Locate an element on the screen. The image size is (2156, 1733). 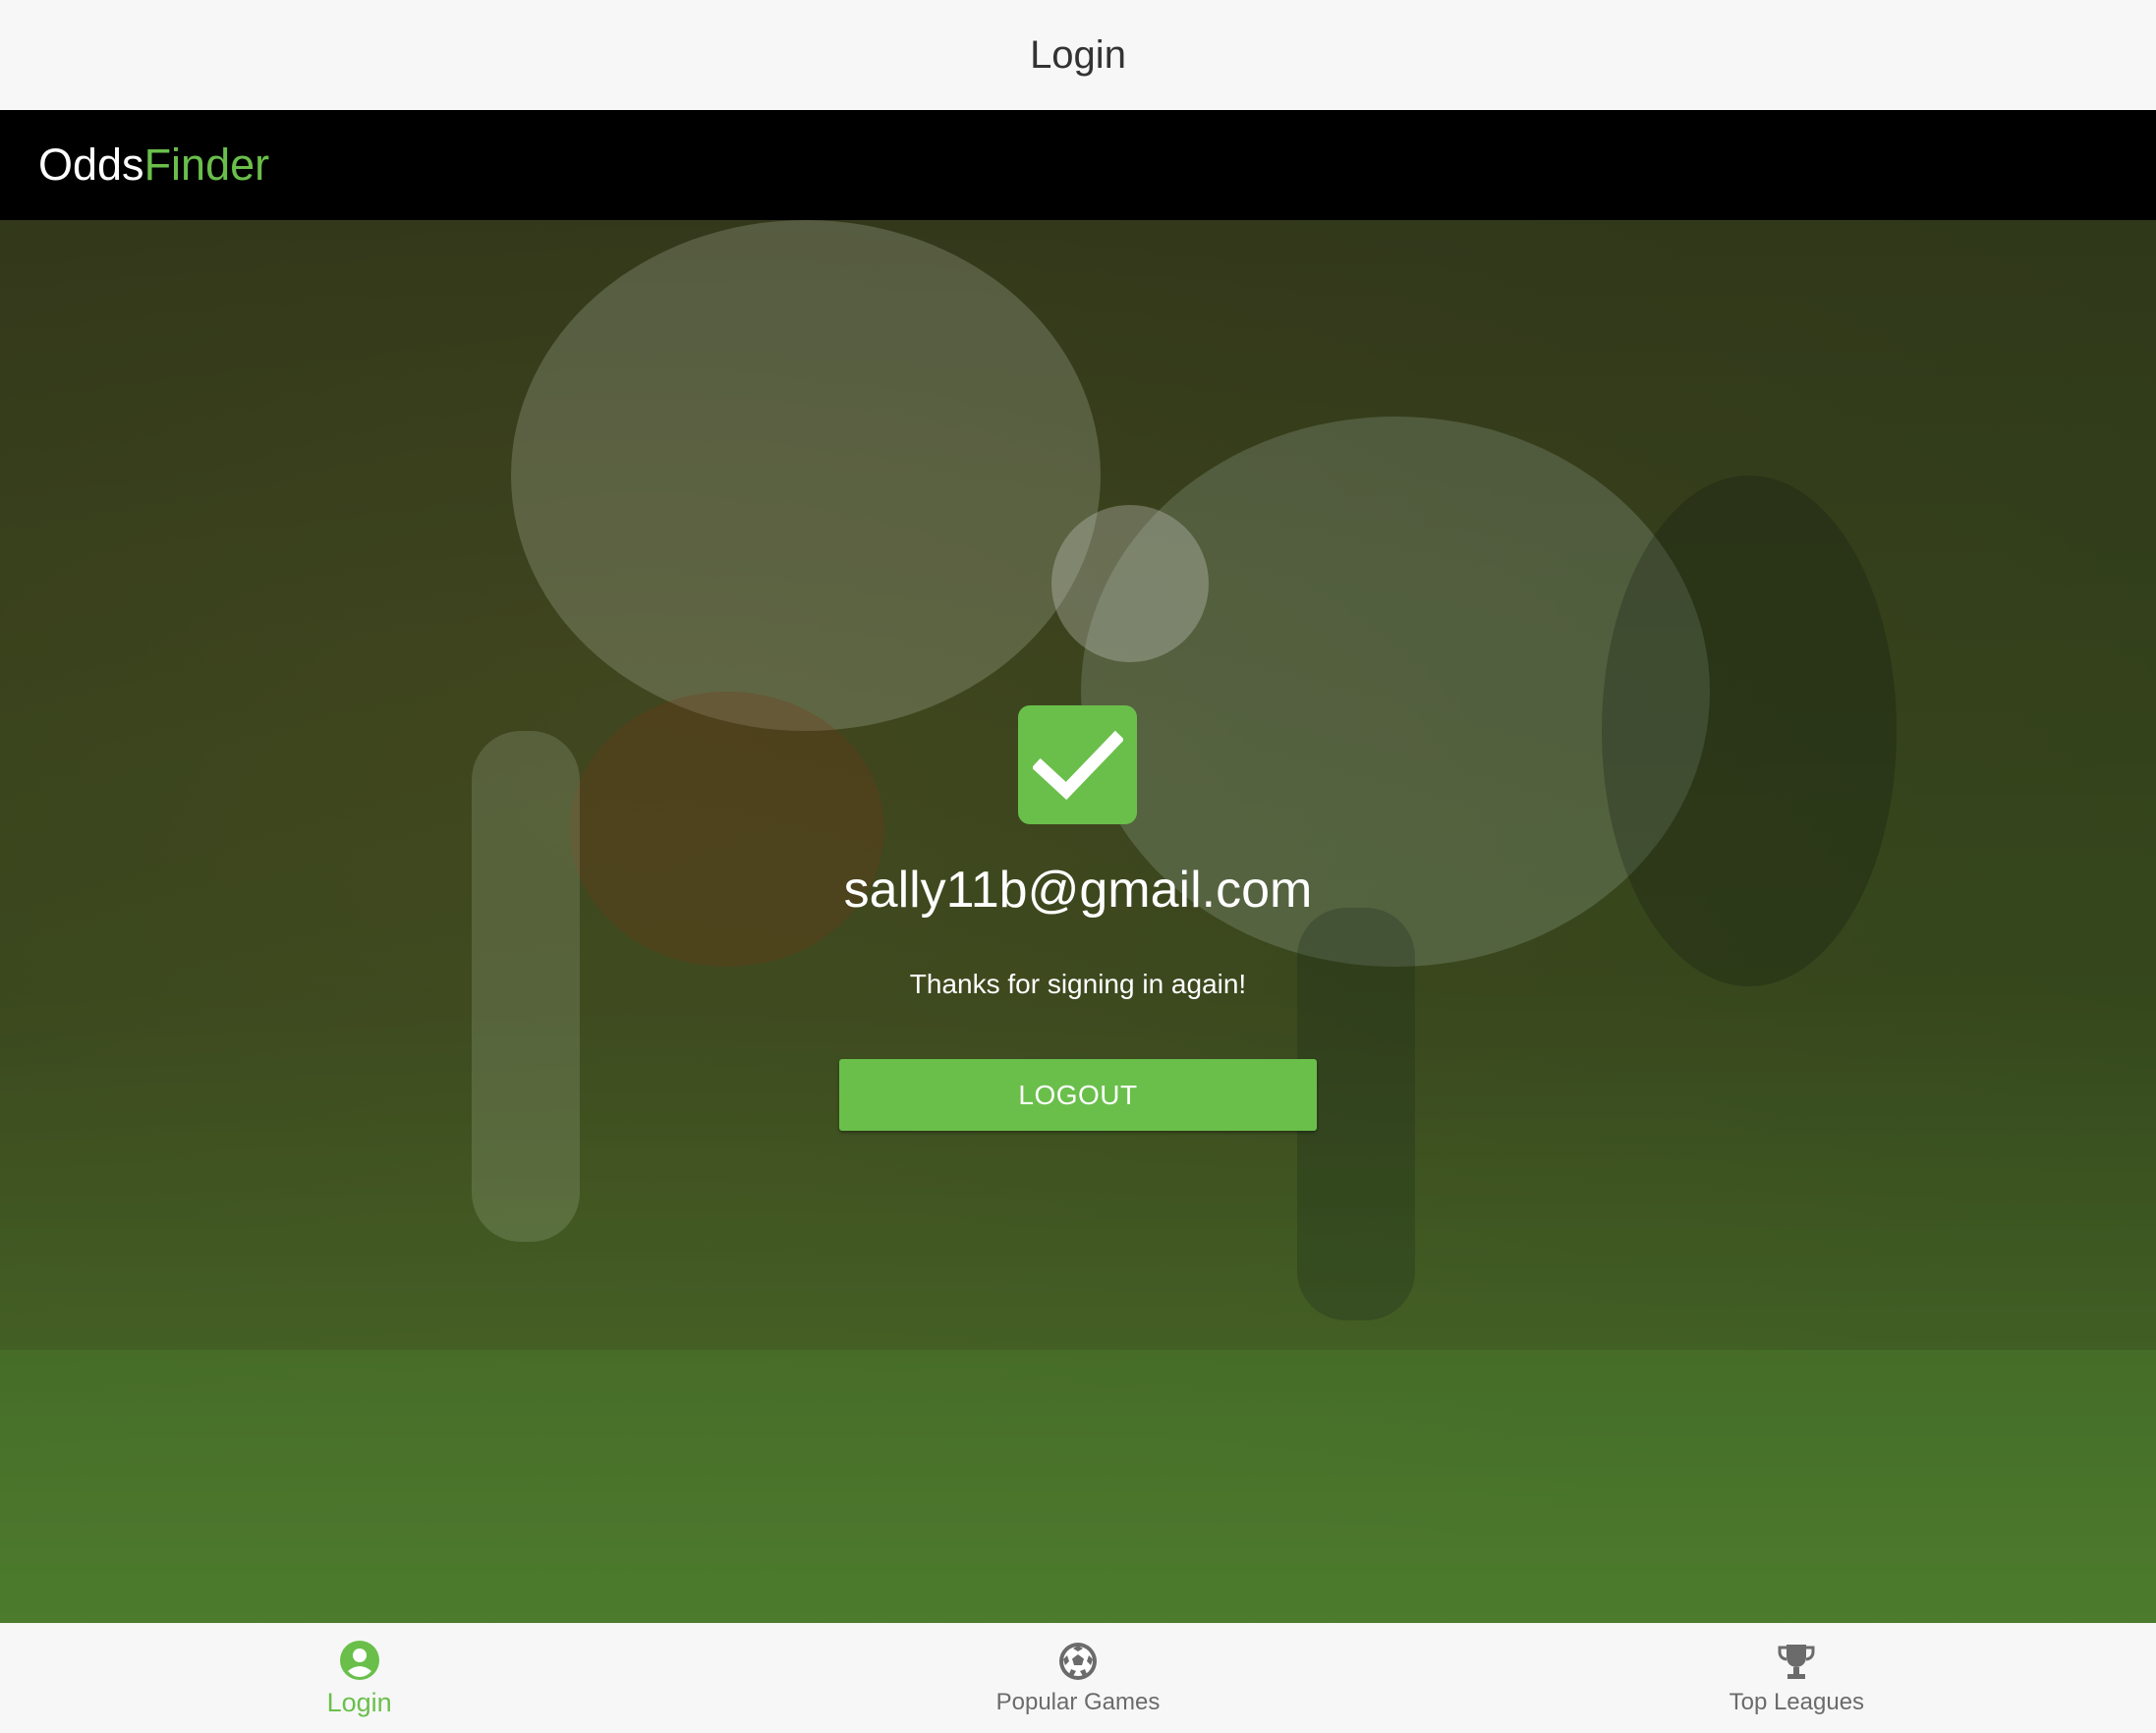
brand-logo: OddsFinder is located at coordinates (153, 165).